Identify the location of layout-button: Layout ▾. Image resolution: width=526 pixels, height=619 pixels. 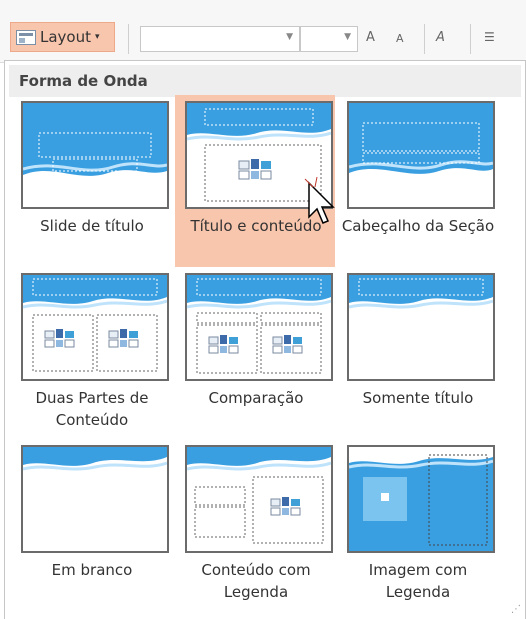
(62, 37).